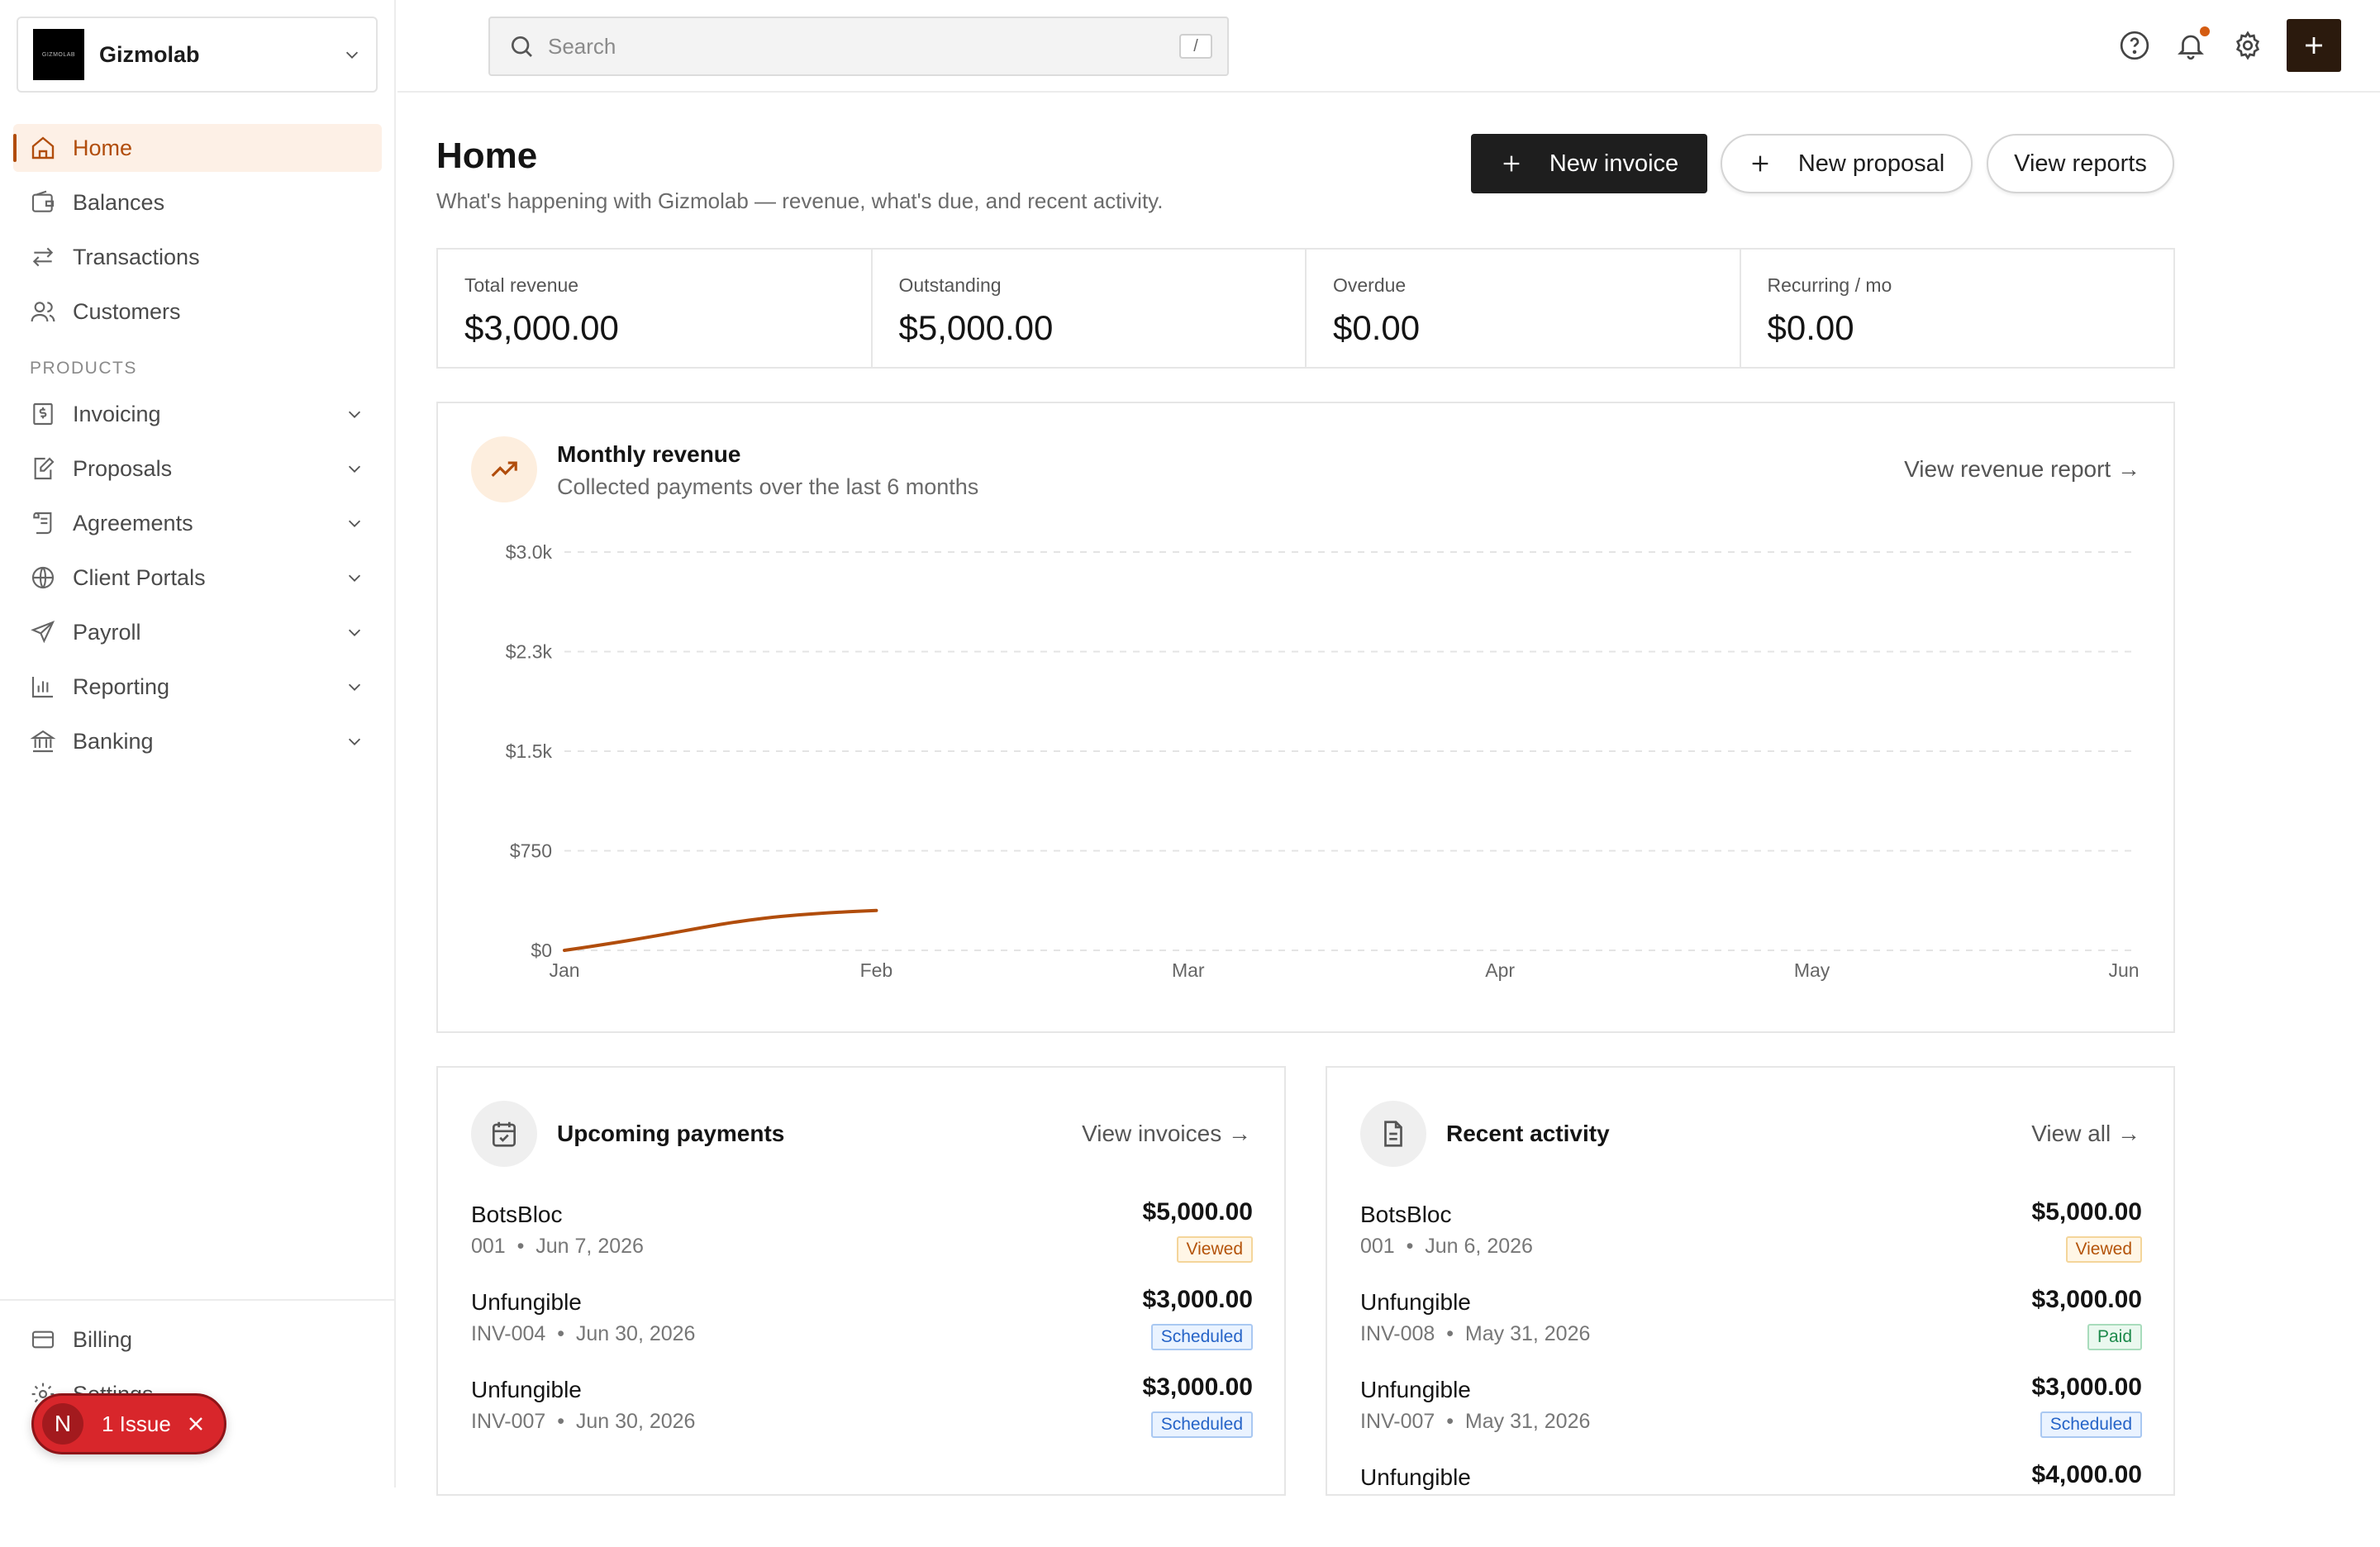  Describe the element at coordinates (2022, 469) in the screenshot. I see `view-revenue-report-link: View revenue report →` at that location.